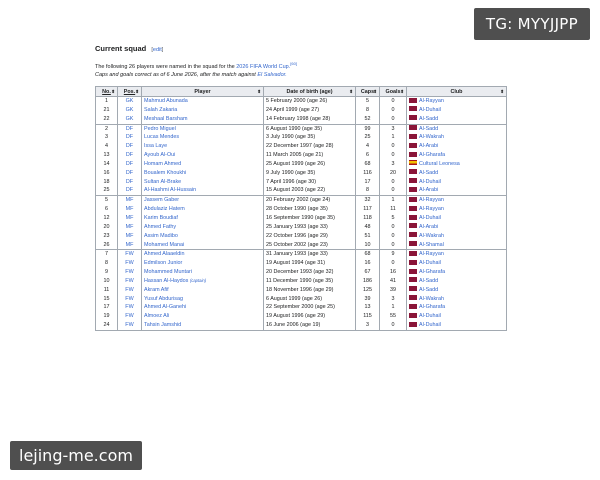 The height and width of the screenshot is (480, 600). I want to click on cell-player: Al-Hashmi Al-Hussain, so click(202, 191).